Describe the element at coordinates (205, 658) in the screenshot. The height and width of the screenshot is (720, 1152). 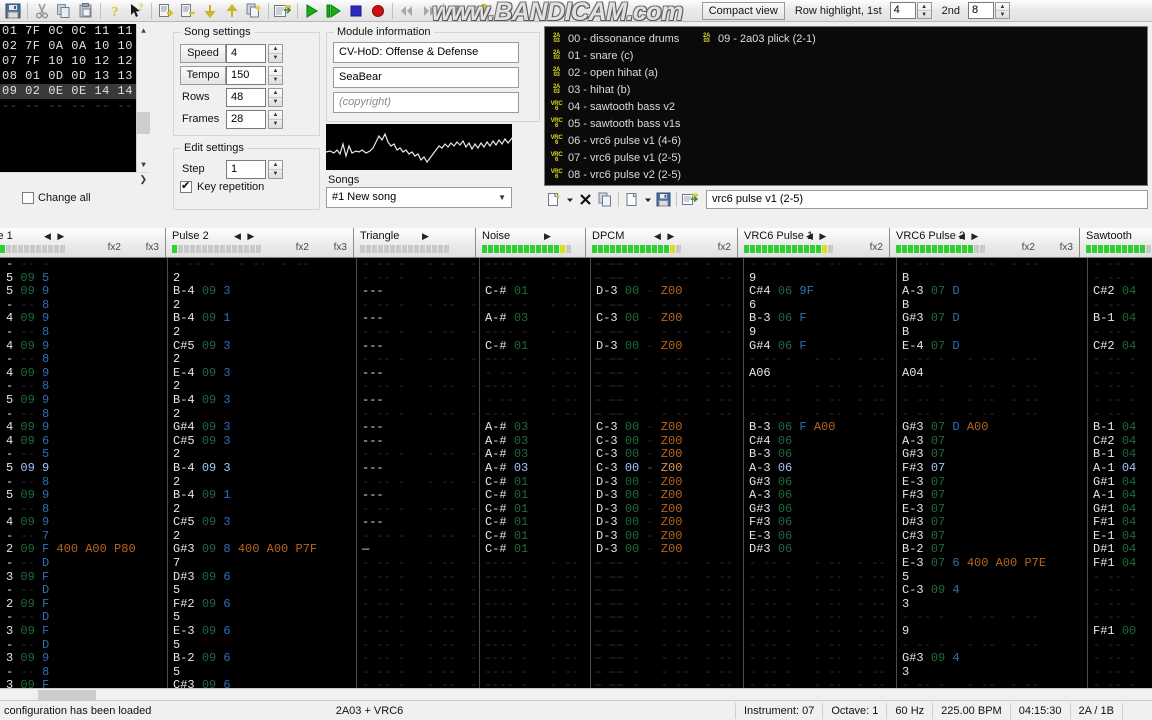
I see `pattern-cell: B-2 09 6` at that location.